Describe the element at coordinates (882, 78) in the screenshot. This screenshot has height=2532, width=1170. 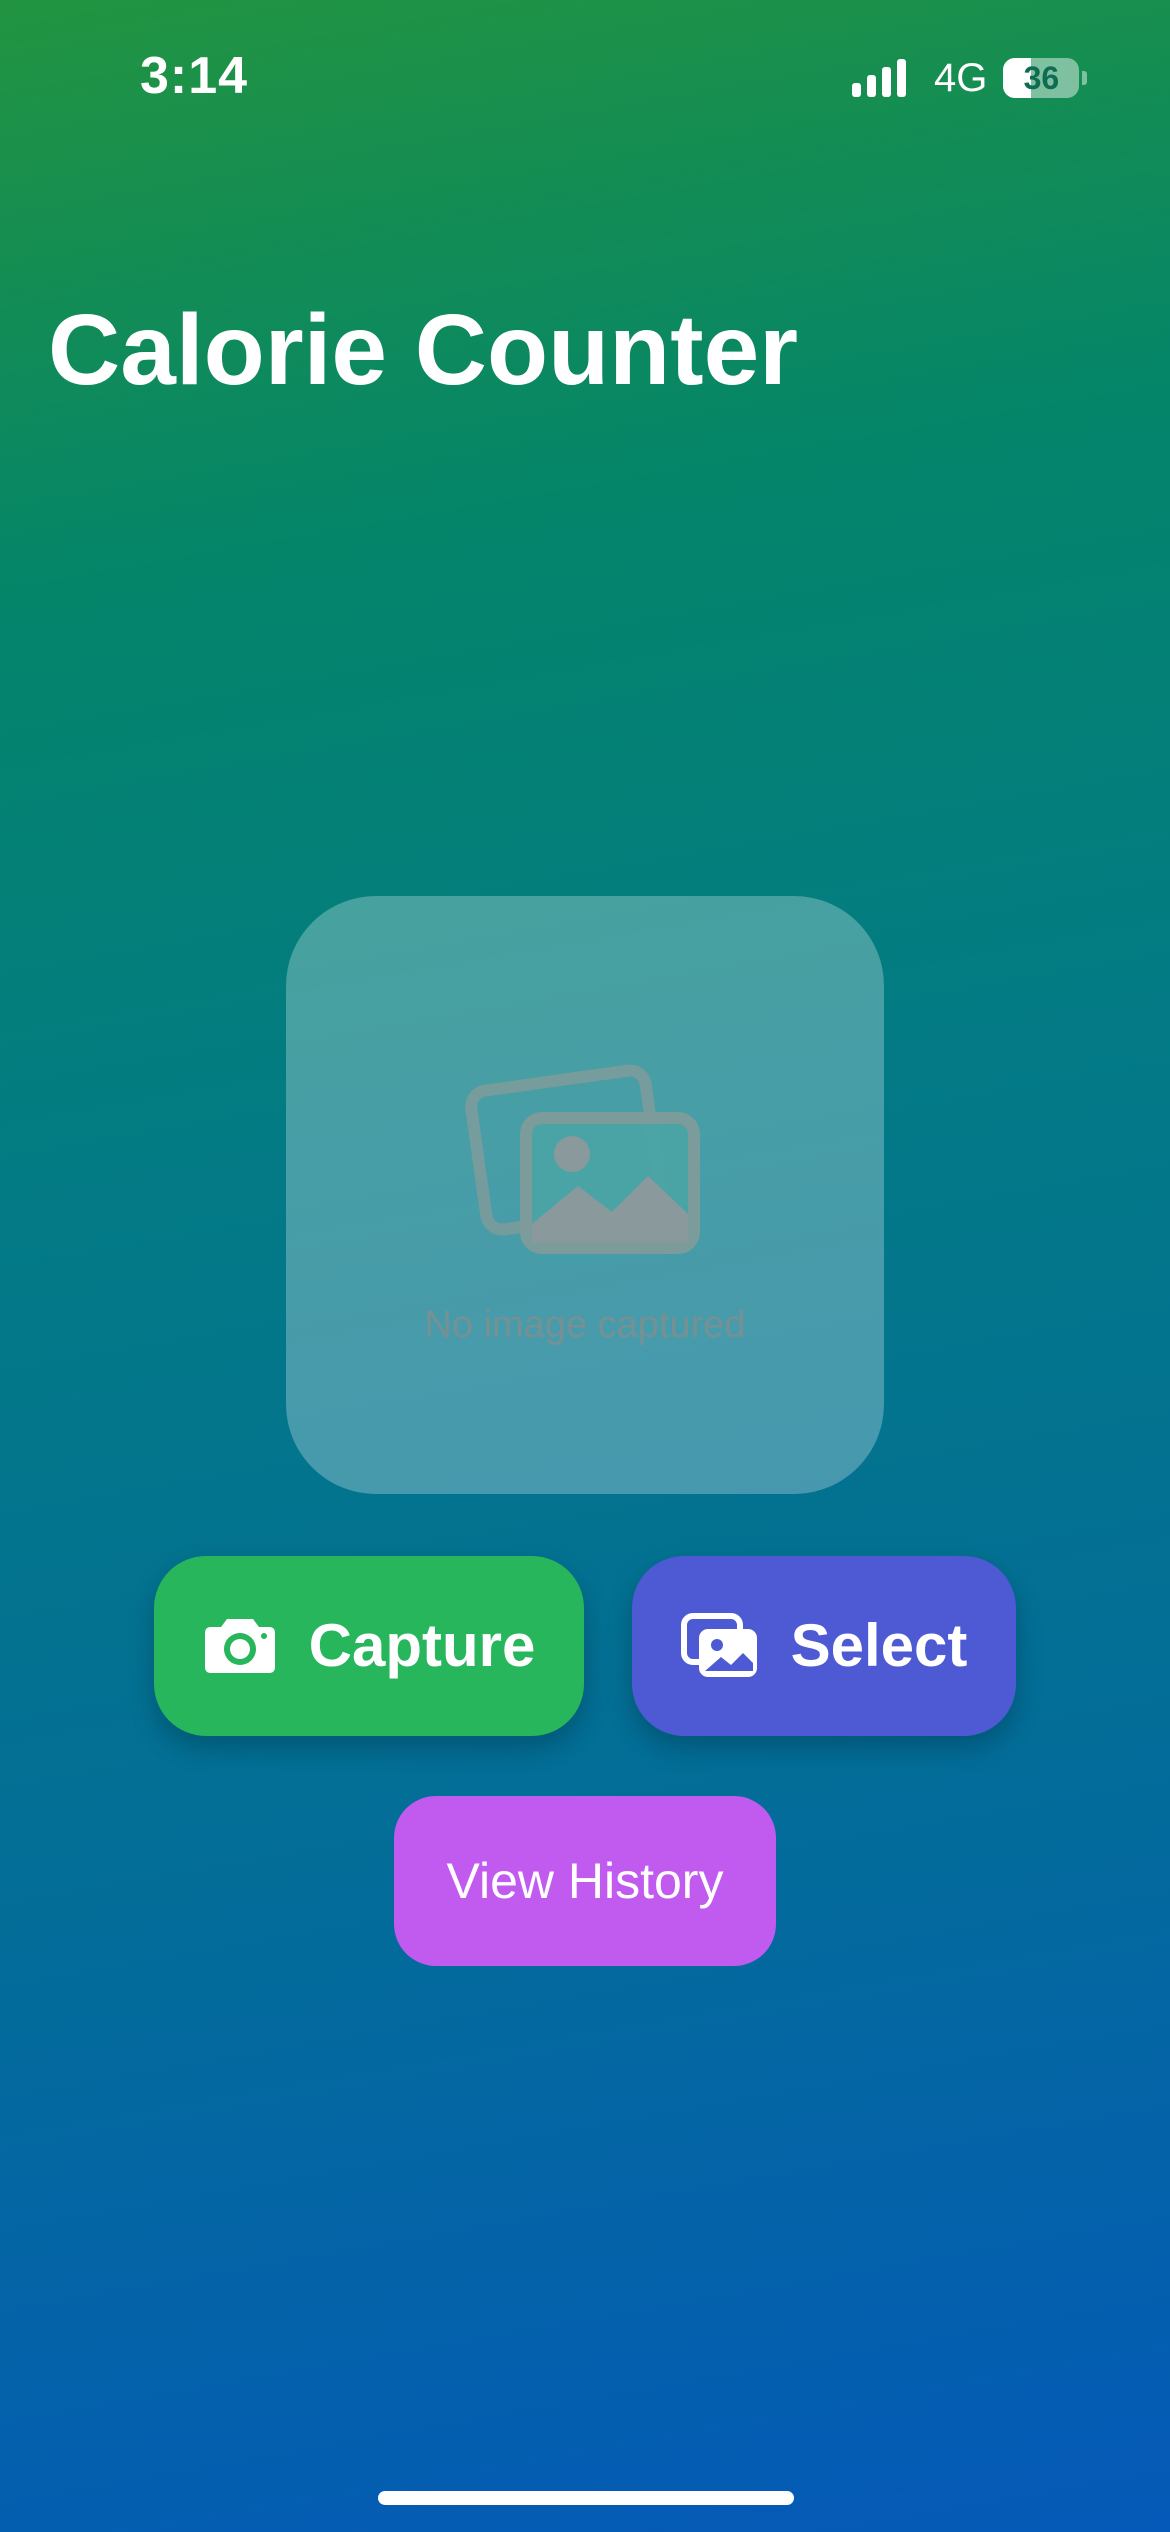
I see `cellular-signal-icon` at that location.